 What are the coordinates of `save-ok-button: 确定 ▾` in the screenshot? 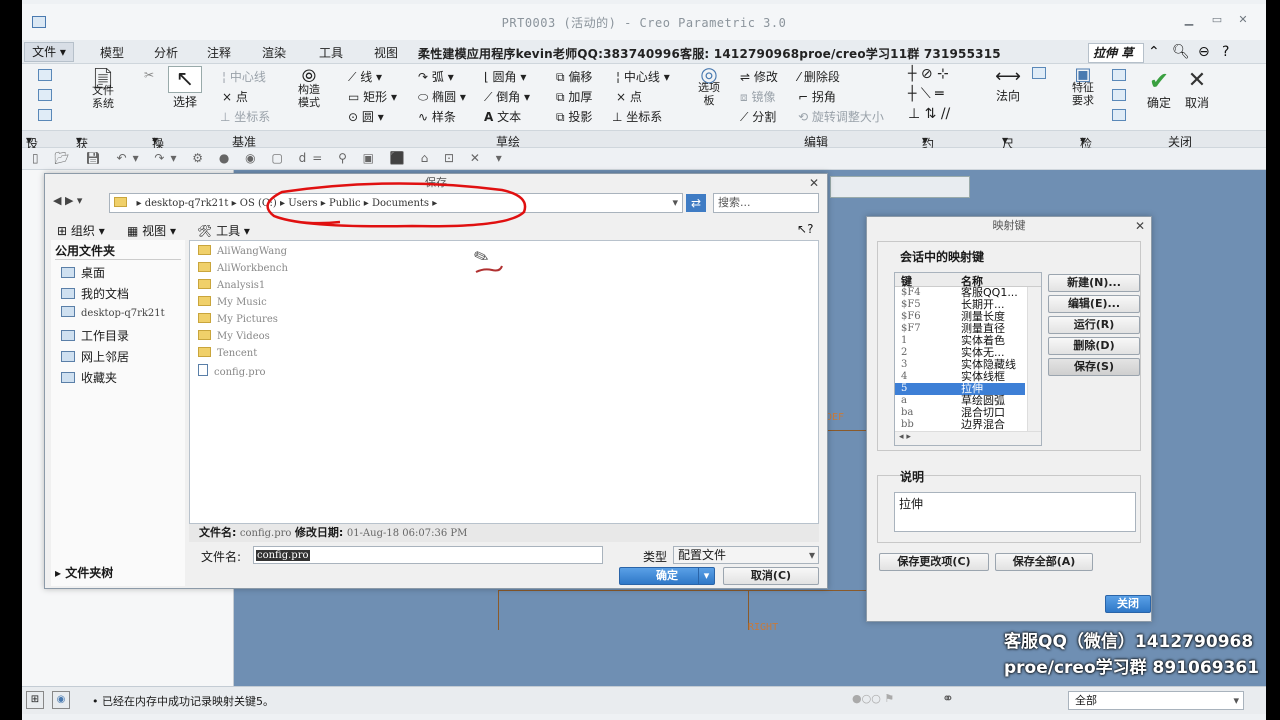 It's located at (667, 576).